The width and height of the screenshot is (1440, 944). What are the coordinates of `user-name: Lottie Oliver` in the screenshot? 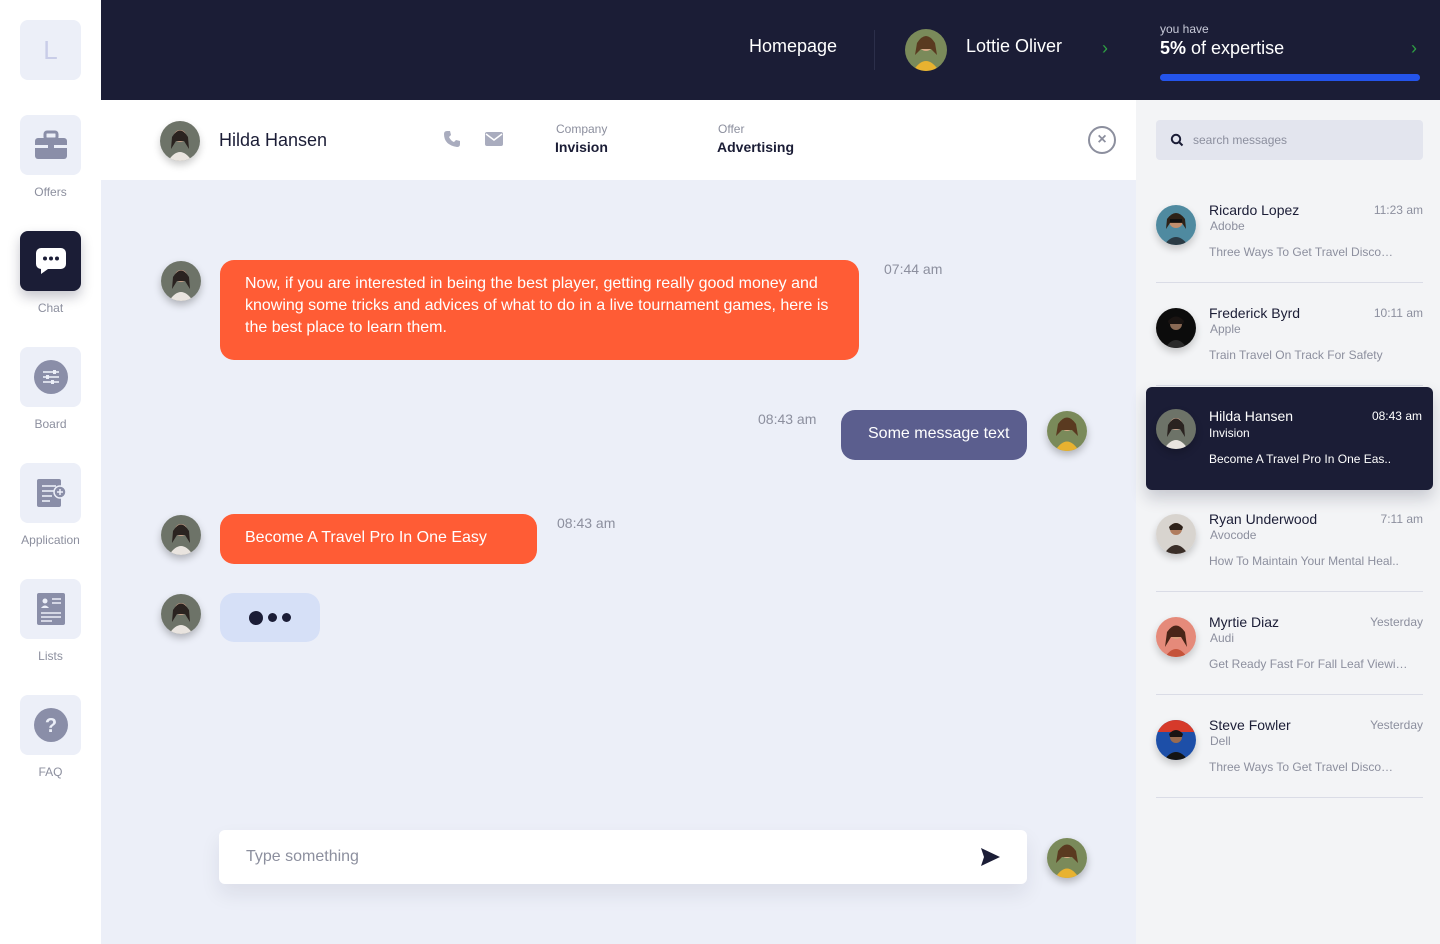 It's located at (1014, 46).